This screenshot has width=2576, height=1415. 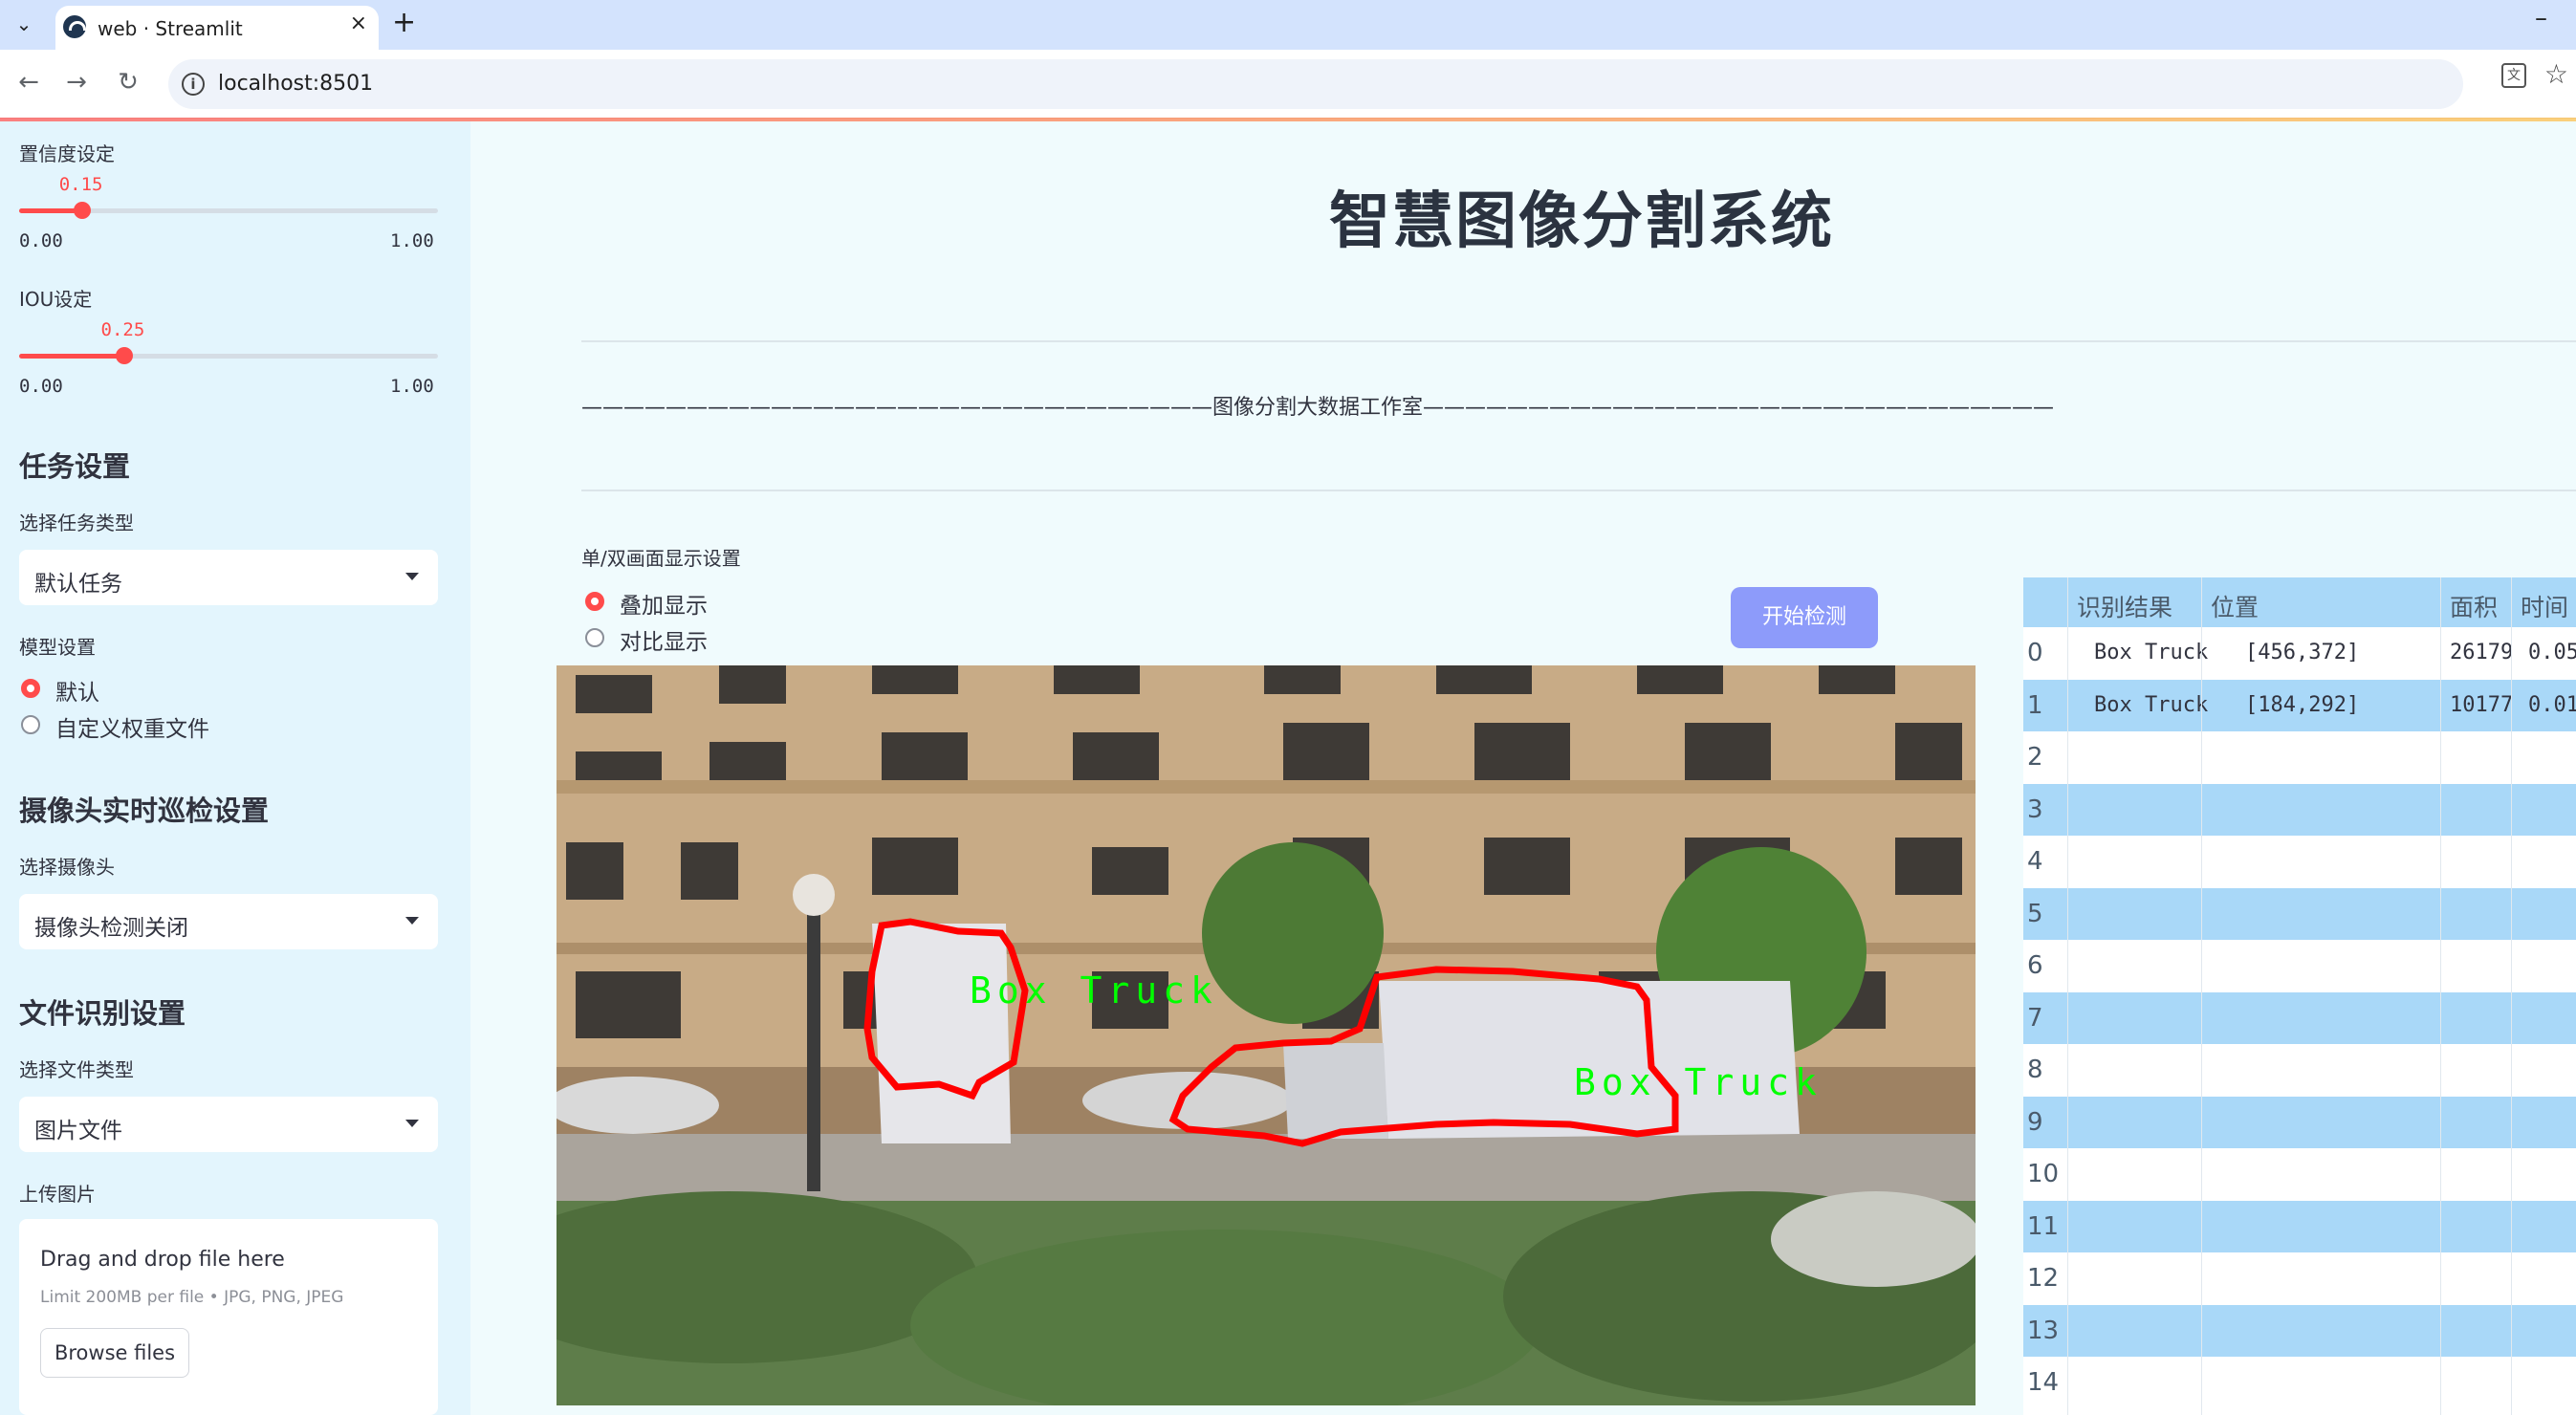 I want to click on row-index: 9, so click(x=2035, y=1122).